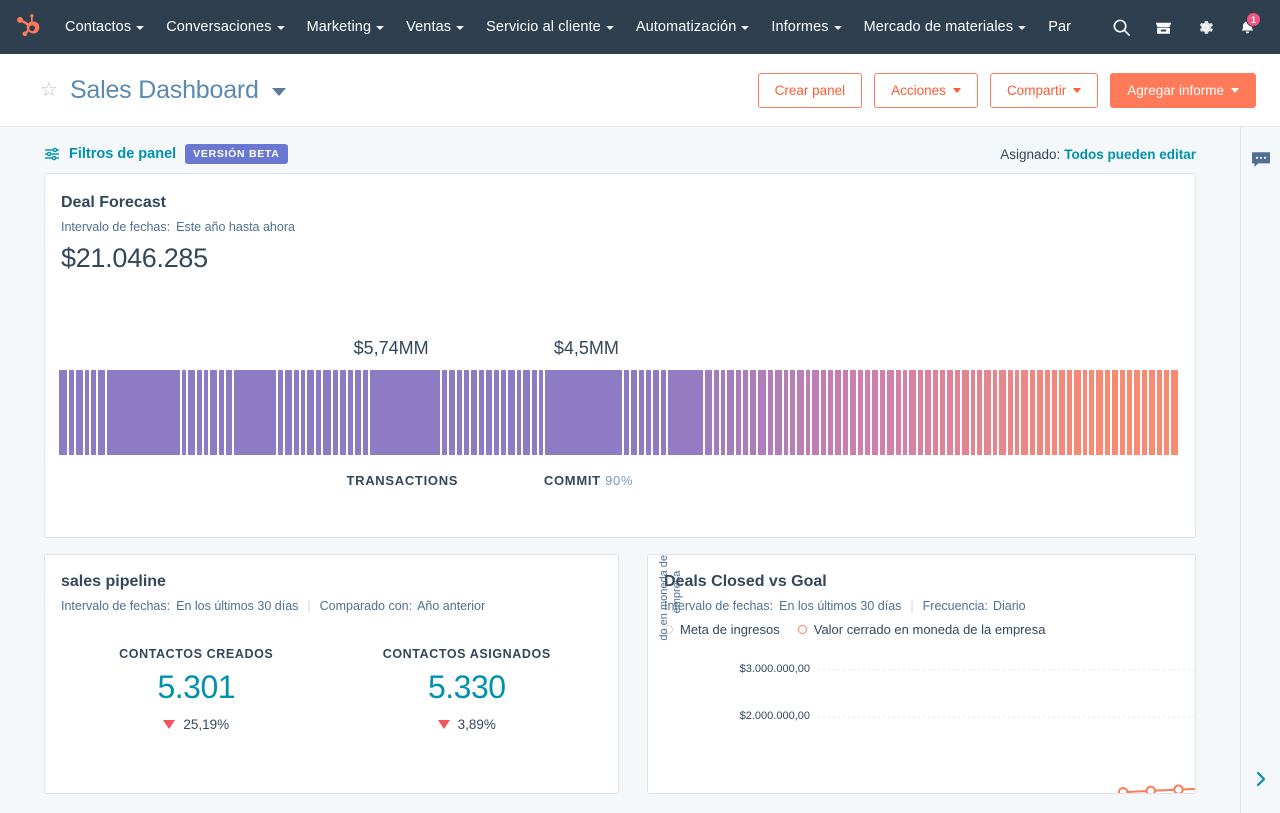  What do you see at coordinates (1261, 781) in the screenshot?
I see `expand-panel-button` at bounding box center [1261, 781].